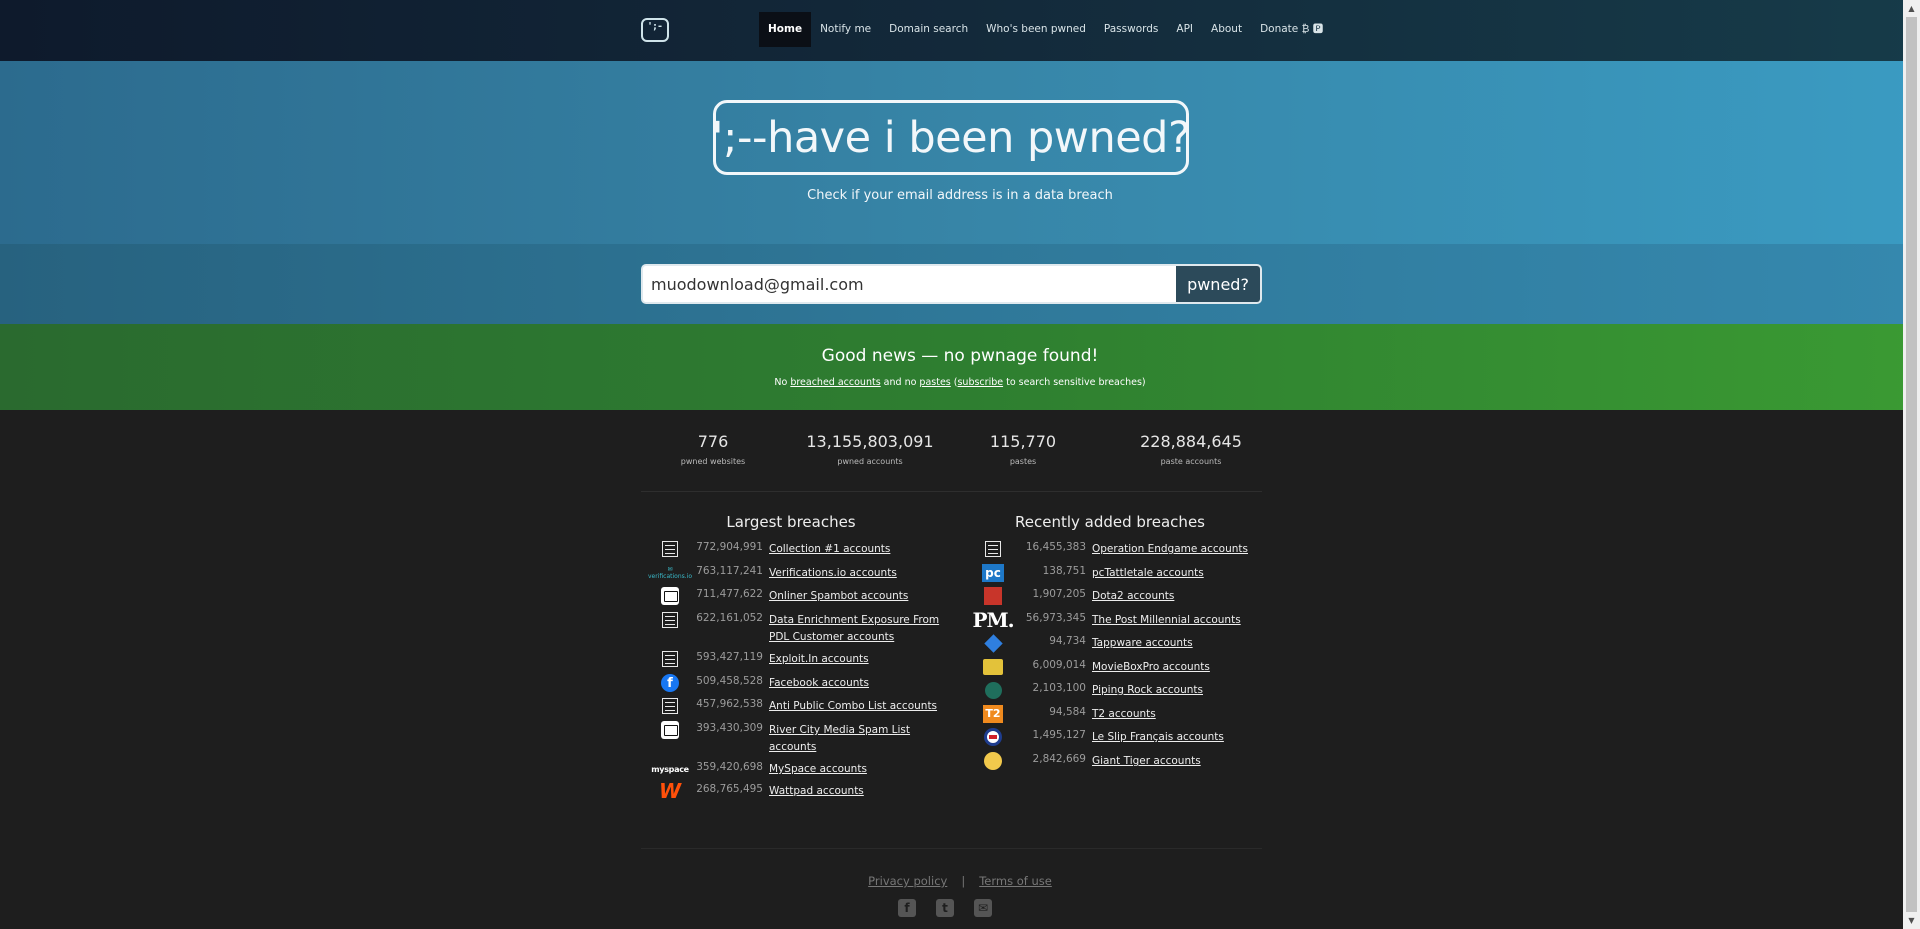  I want to click on breach-row: 6,009,014 MovieBoxPro accounts, so click(1135, 667).